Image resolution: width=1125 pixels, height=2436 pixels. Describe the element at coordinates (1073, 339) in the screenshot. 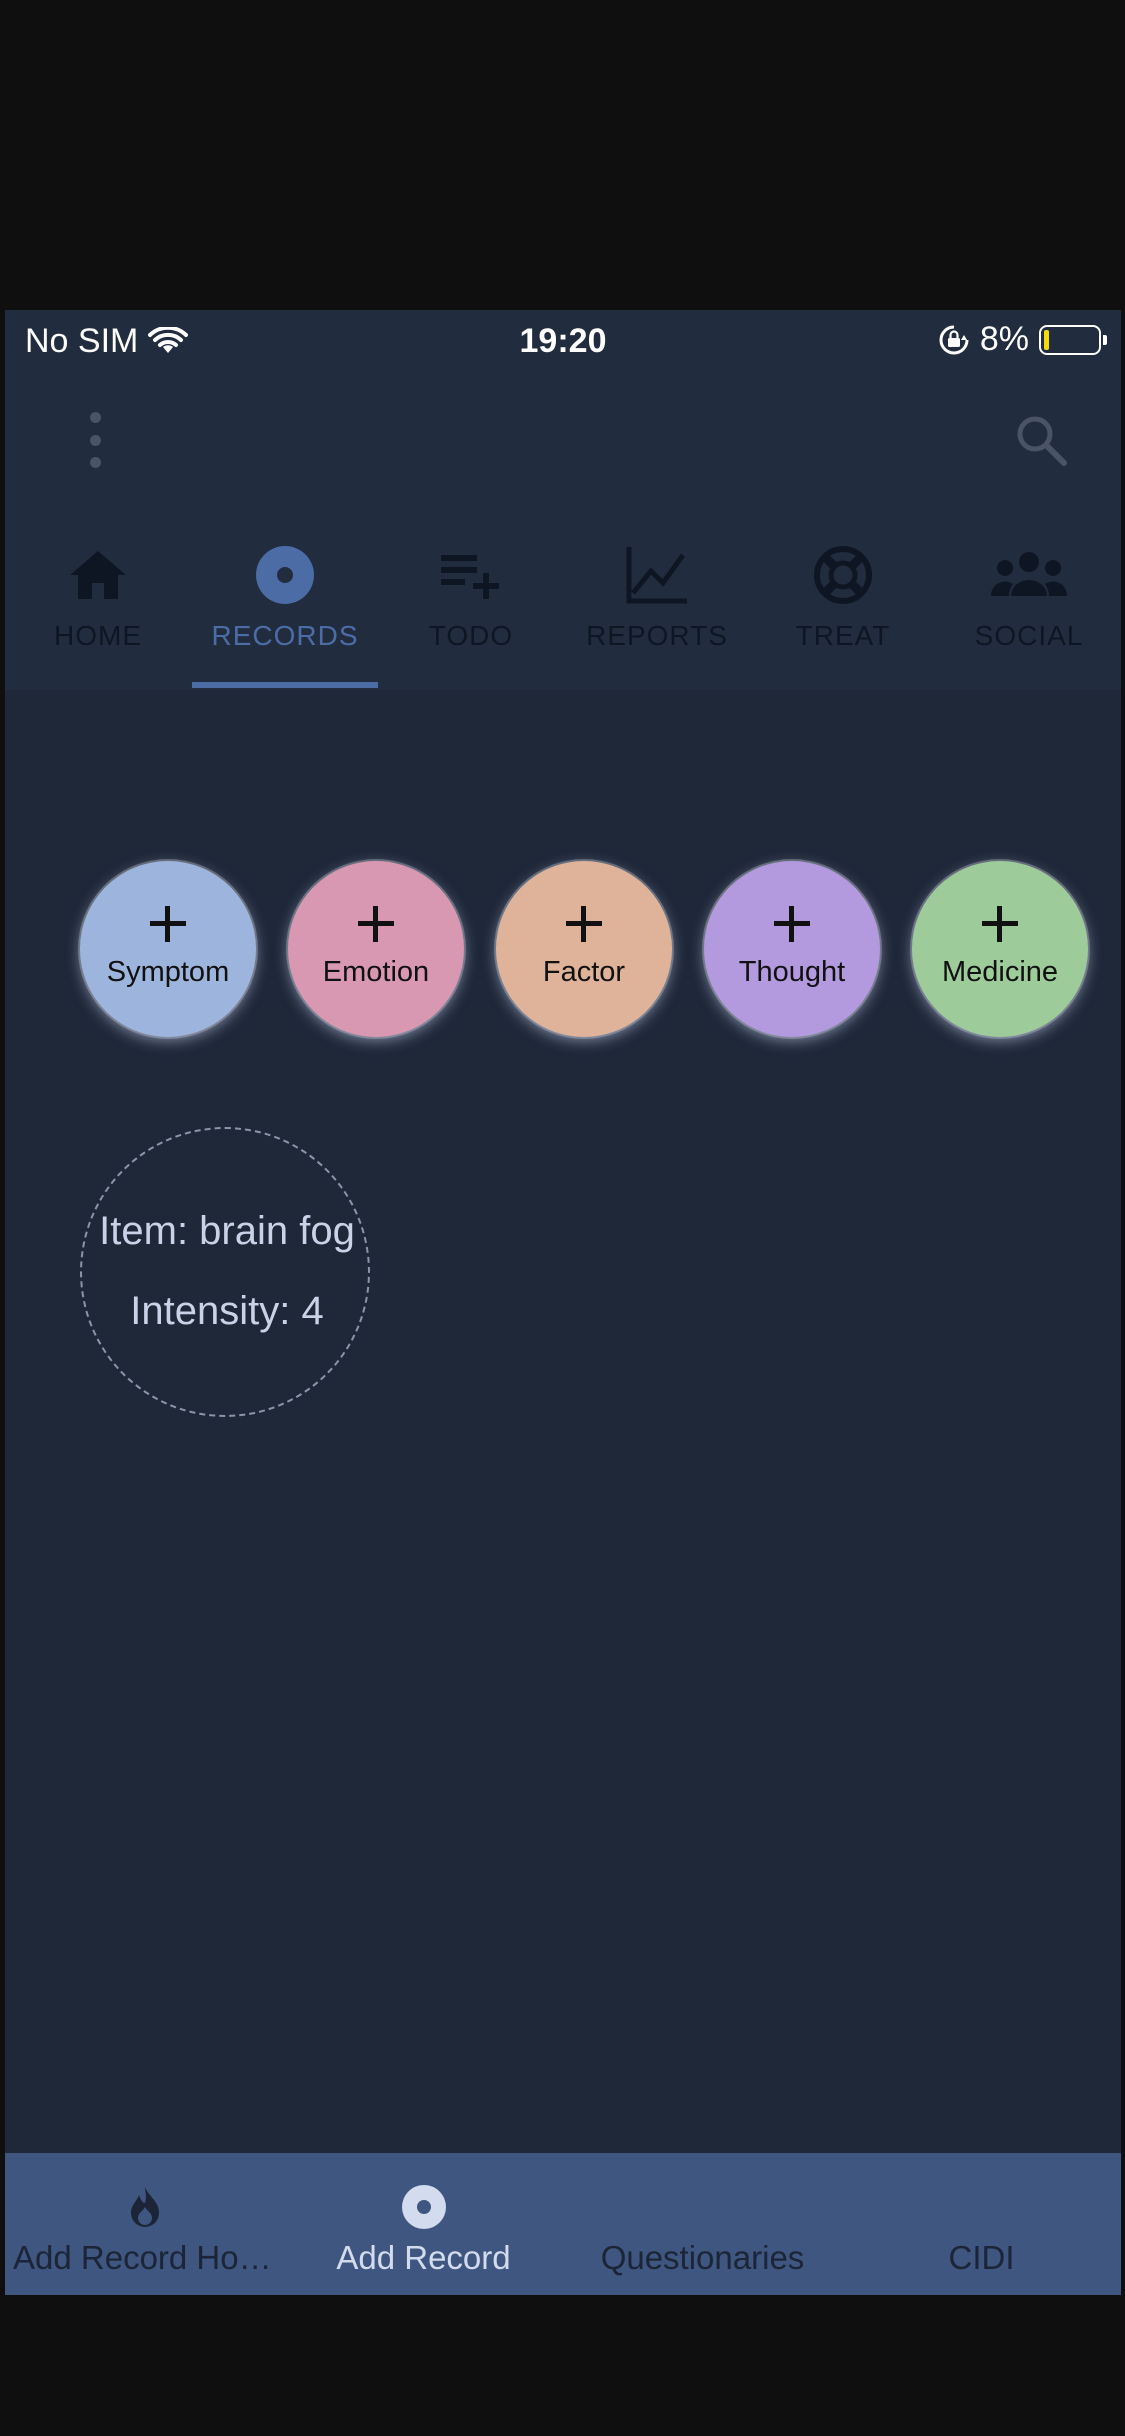

I see `battery-icon` at that location.